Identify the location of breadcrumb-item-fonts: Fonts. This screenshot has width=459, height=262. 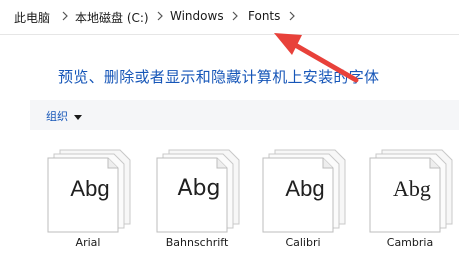
(264, 16).